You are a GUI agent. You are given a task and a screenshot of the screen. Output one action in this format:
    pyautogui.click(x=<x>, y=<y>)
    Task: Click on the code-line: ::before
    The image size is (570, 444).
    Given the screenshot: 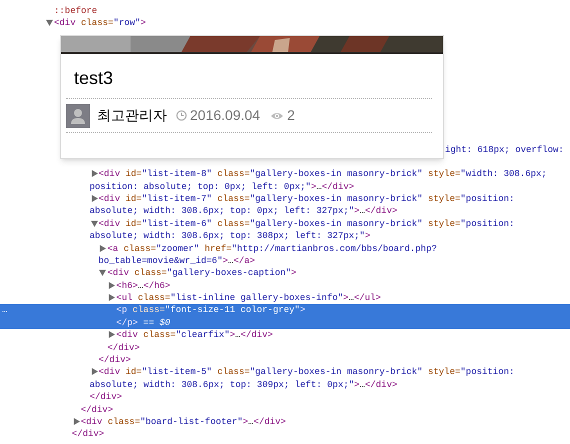 What is the action you would take?
    pyautogui.click(x=285, y=11)
    